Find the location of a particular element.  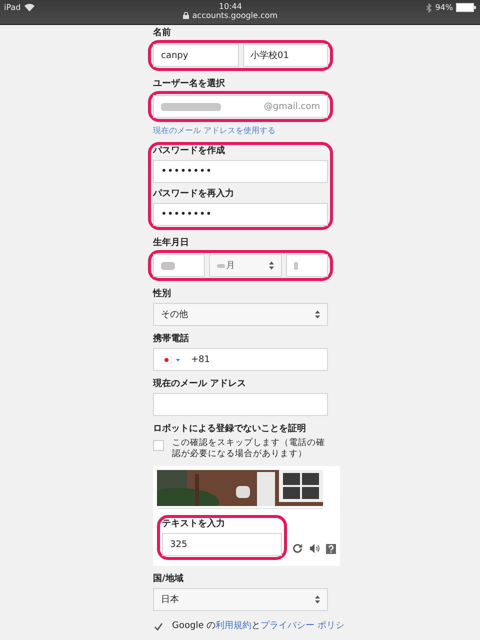

field-label: パスワードを再入力 is located at coordinates (194, 194).